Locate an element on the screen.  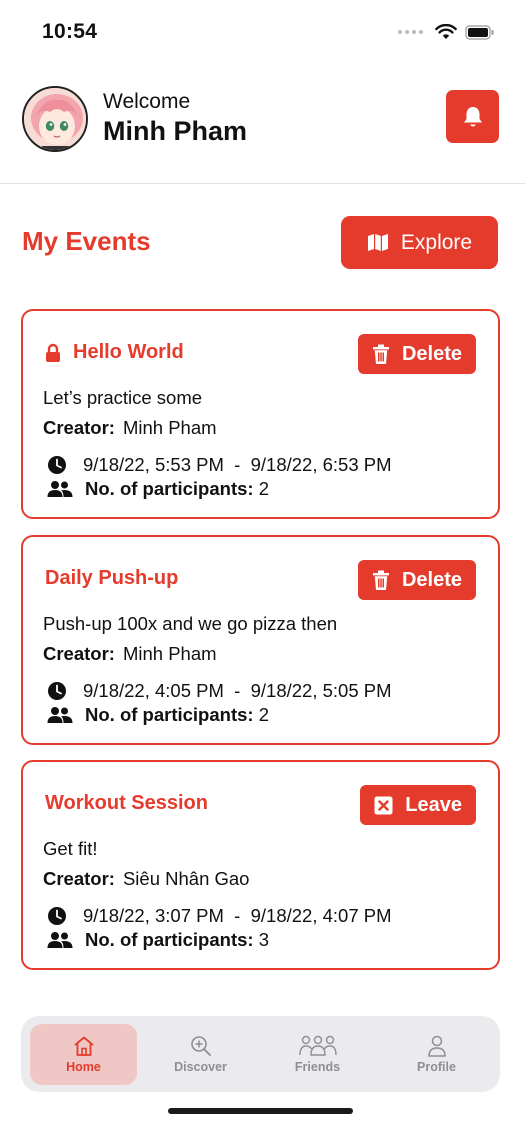
event-time: 9/18/22, 5:53 PM - 9/18/22, 6:53 PM is located at coordinates (219, 465).